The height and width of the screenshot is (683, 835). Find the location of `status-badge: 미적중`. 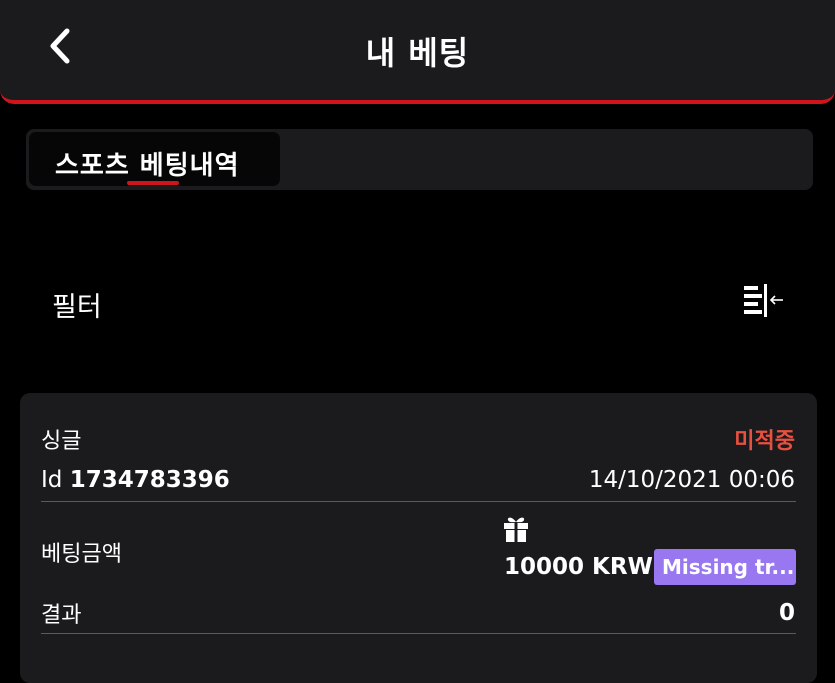

status-badge: 미적중 is located at coordinates (764, 441).